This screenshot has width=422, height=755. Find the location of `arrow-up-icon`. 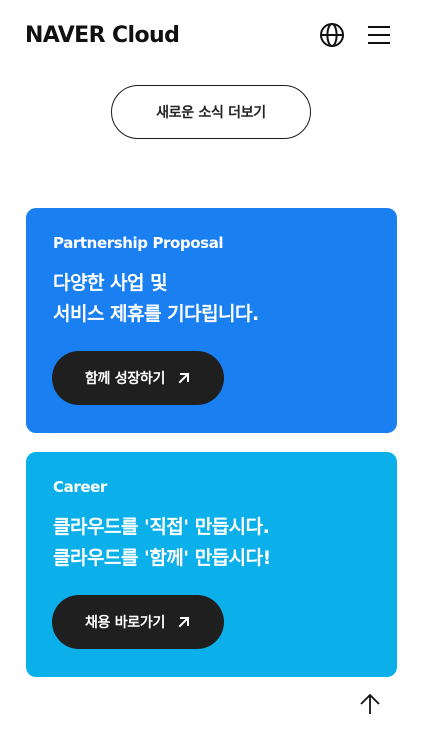

arrow-up-icon is located at coordinates (370, 703).